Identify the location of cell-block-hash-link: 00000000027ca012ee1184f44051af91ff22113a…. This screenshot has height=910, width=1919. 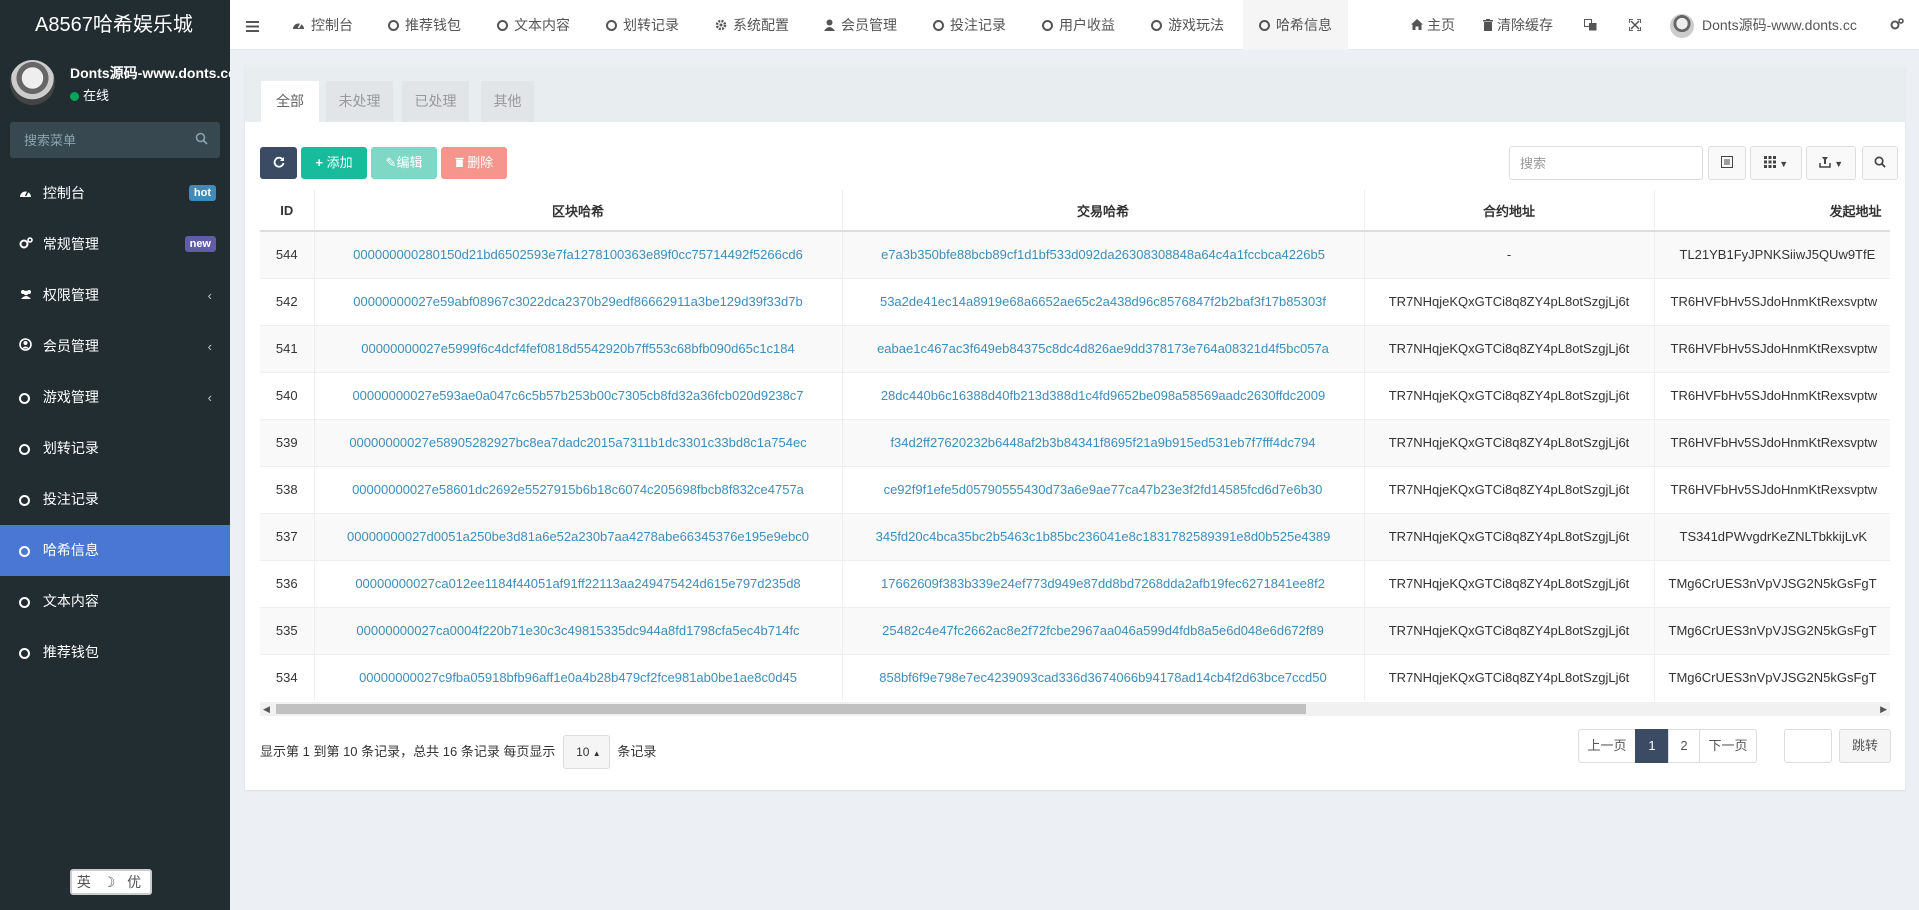
(578, 583).